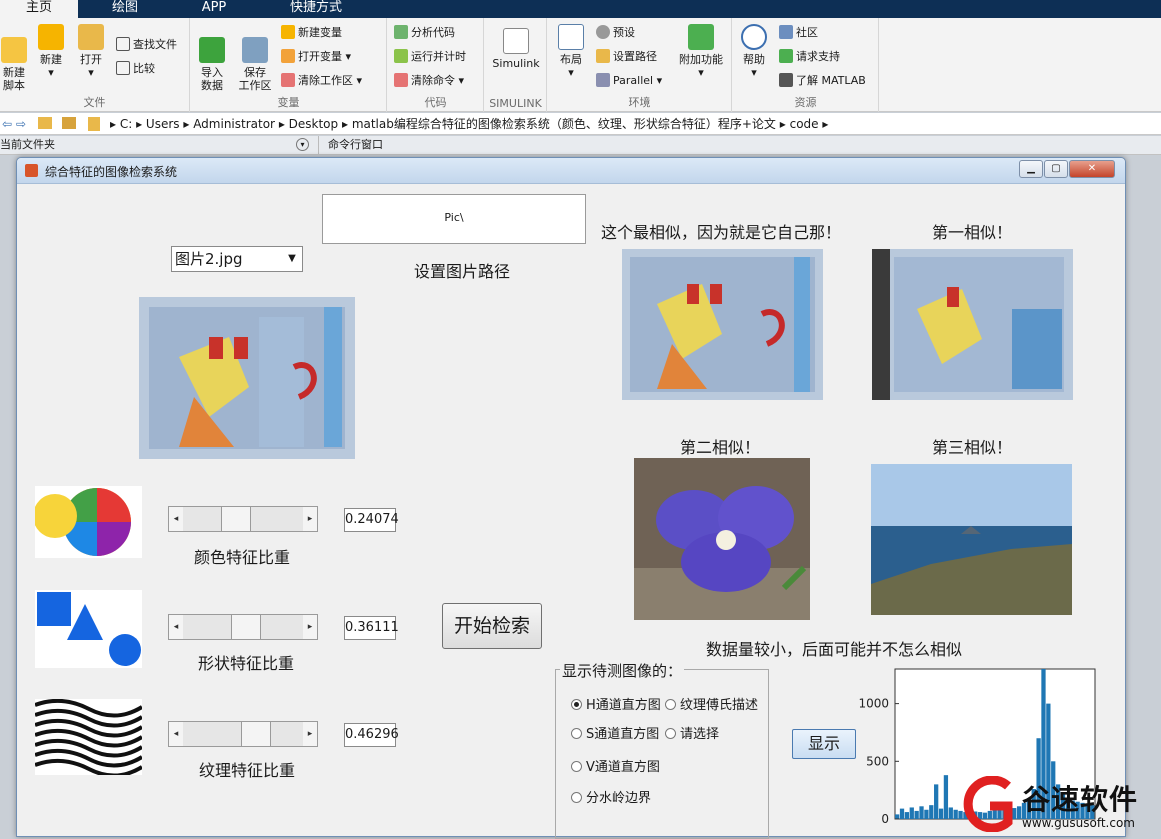  Describe the element at coordinates (126, 124) in the screenshot. I see `breadcrumb-c: C:` at that location.